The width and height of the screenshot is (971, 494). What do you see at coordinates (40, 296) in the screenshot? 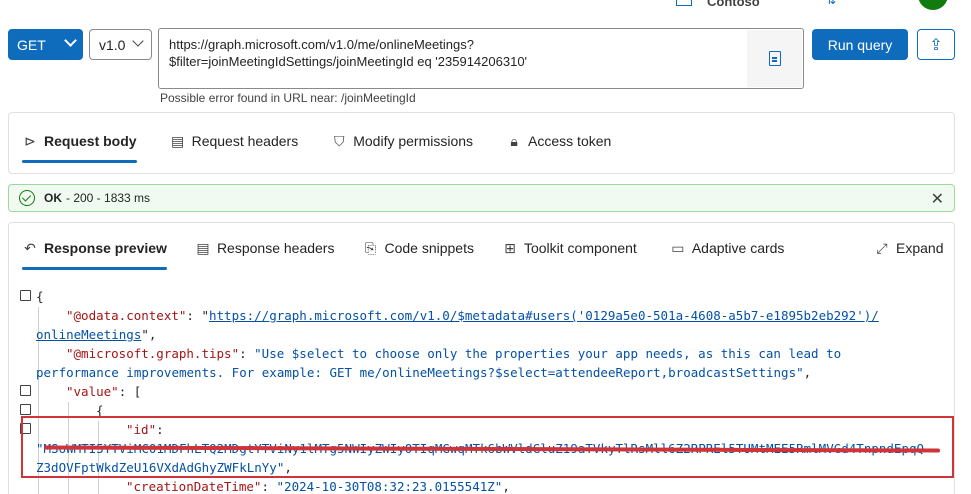
I see `json-open-brace: {` at bounding box center [40, 296].